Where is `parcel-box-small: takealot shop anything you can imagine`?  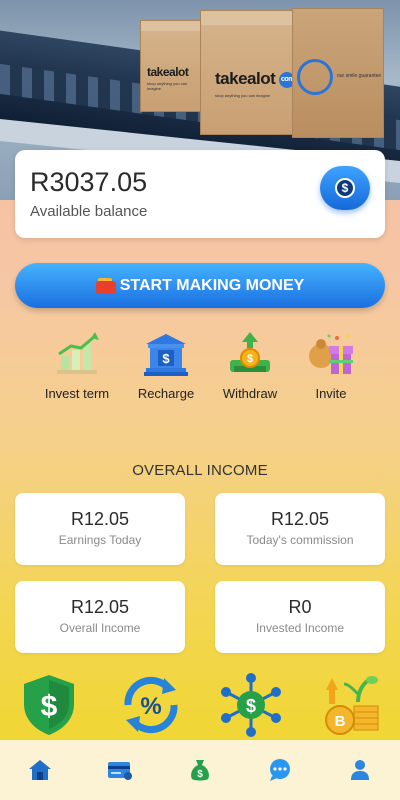
parcel-box-small: takealot shop anything you can imagine is located at coordinates (171, 66).